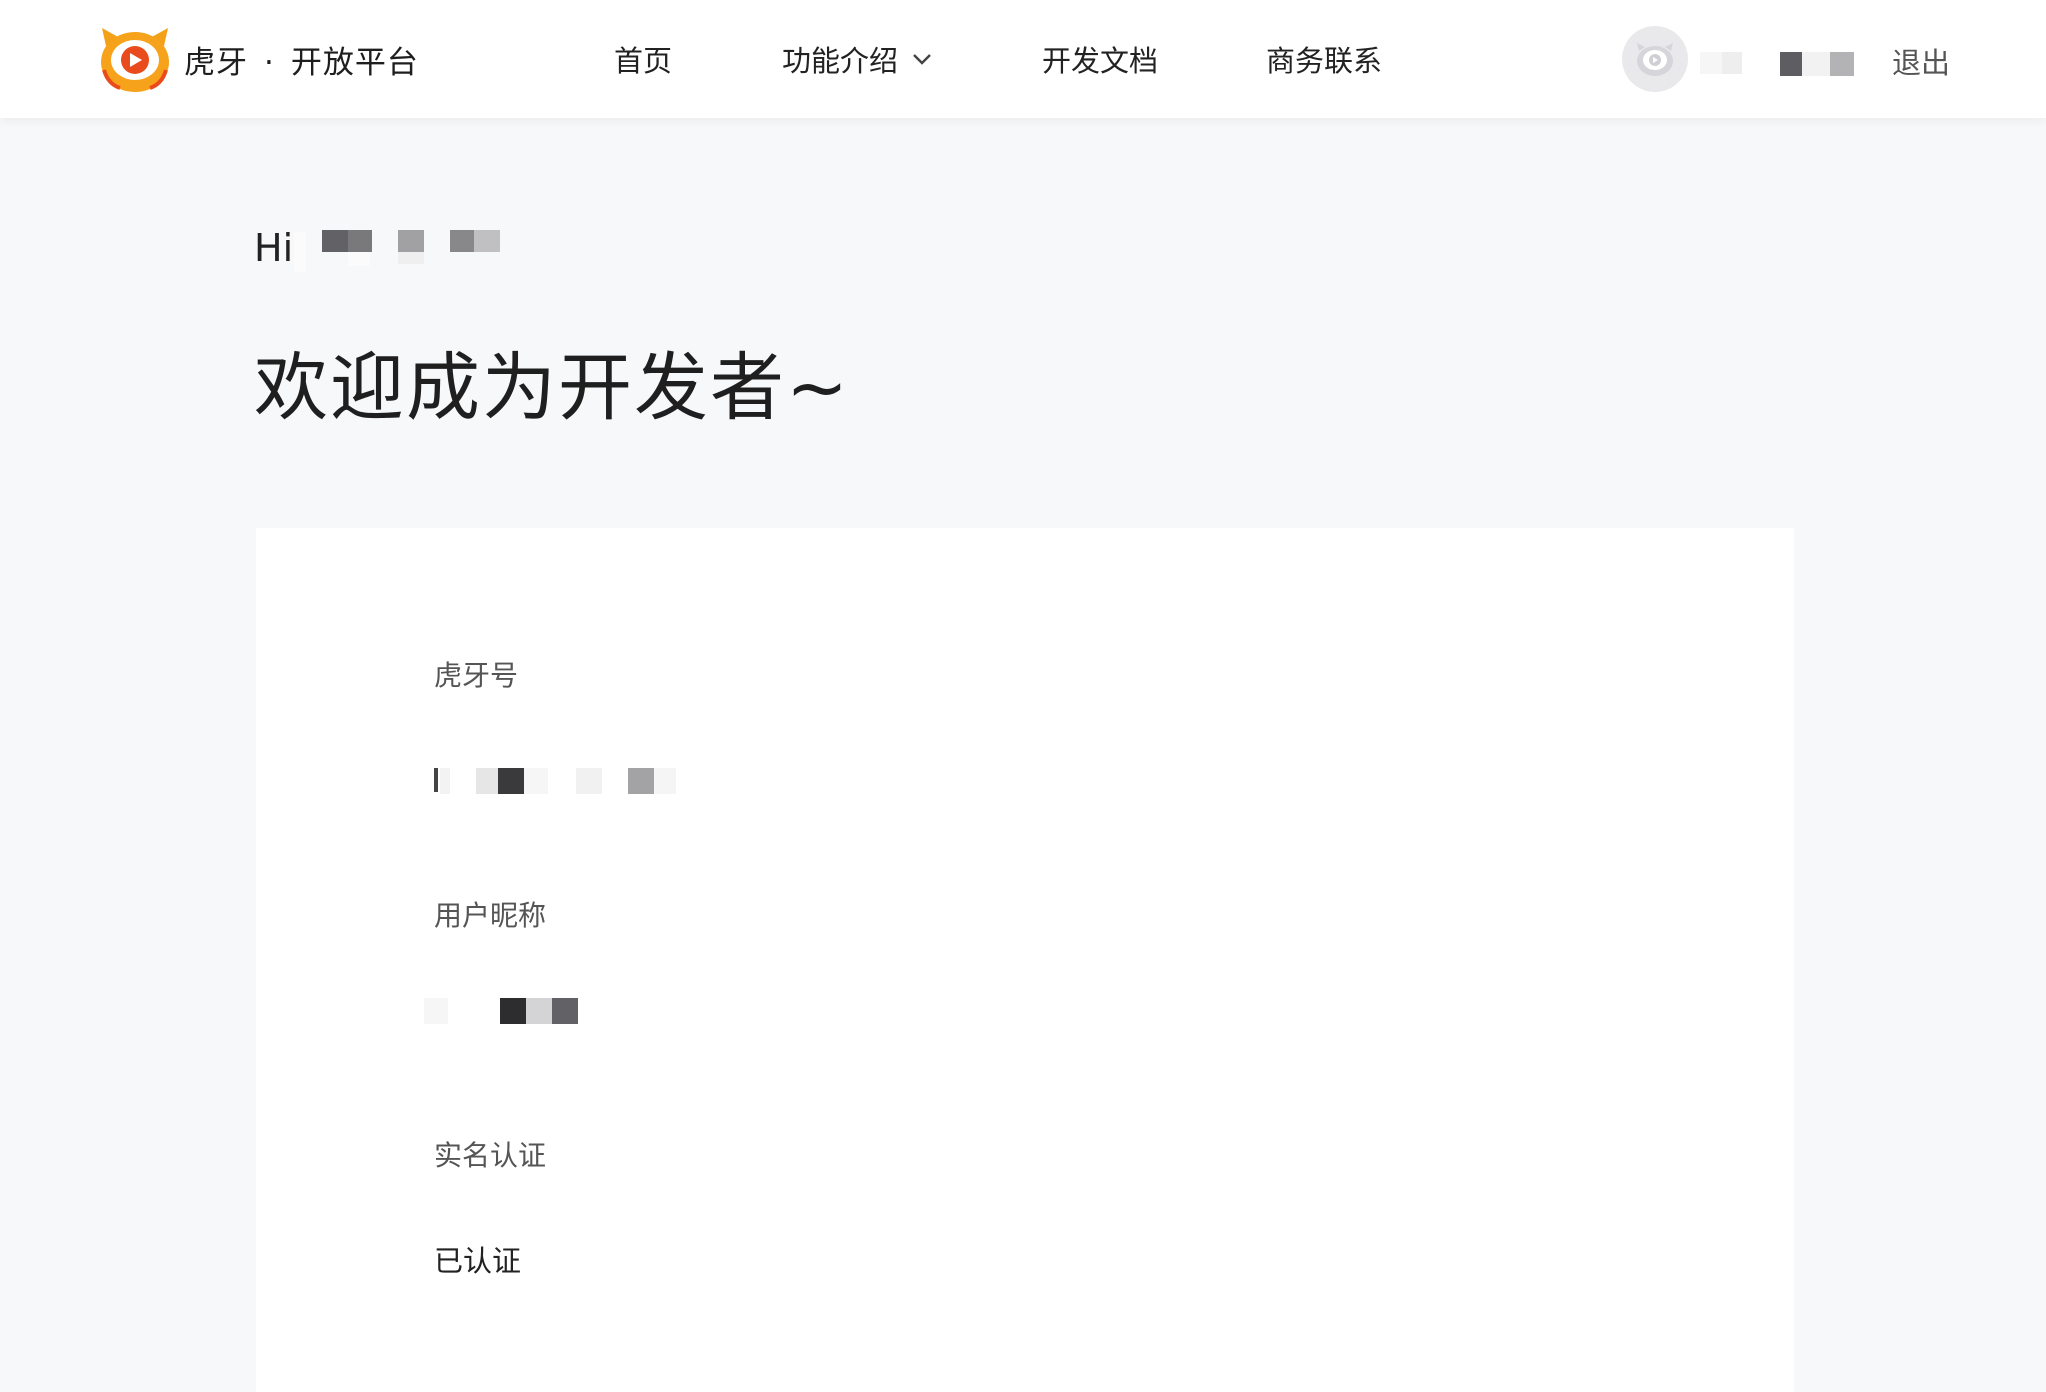  Describe the element at coordinates (559, 781) in the screenshot. I see `field-value-huya-id-redacted` at that location.